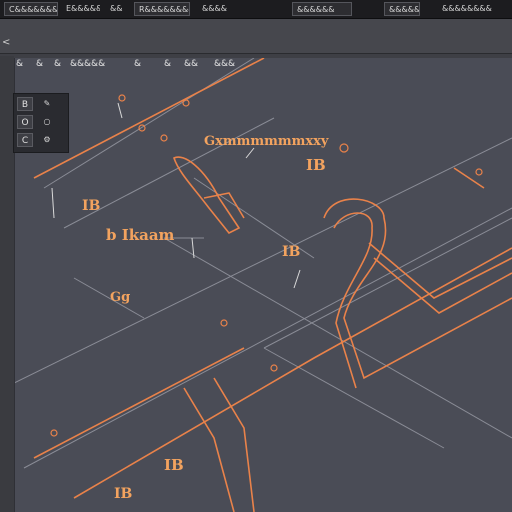 The height and width of the screenshot is (512, 512). What do you see at coordinates (47, 140) in the screenshot?
I see `gear-icon: ⚙` at bounding box center [47, 140].